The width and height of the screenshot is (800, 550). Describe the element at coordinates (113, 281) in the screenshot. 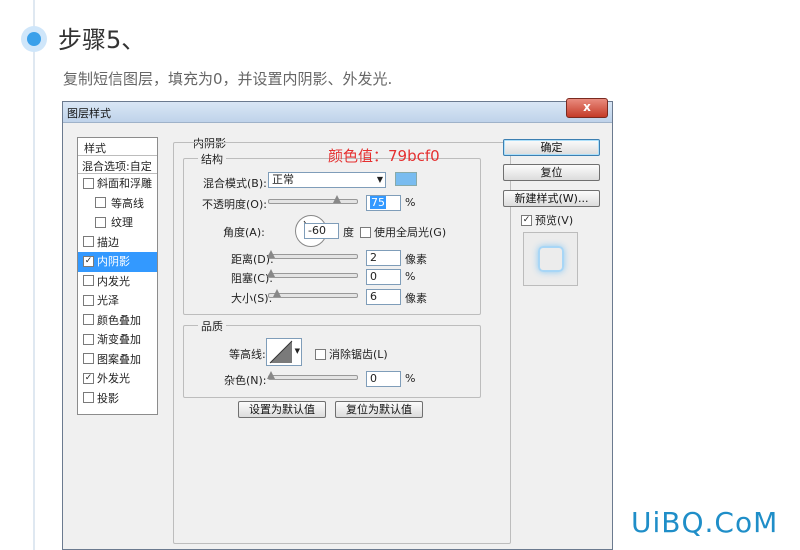

I see `sidebar-item-label: 内发光` at that location.